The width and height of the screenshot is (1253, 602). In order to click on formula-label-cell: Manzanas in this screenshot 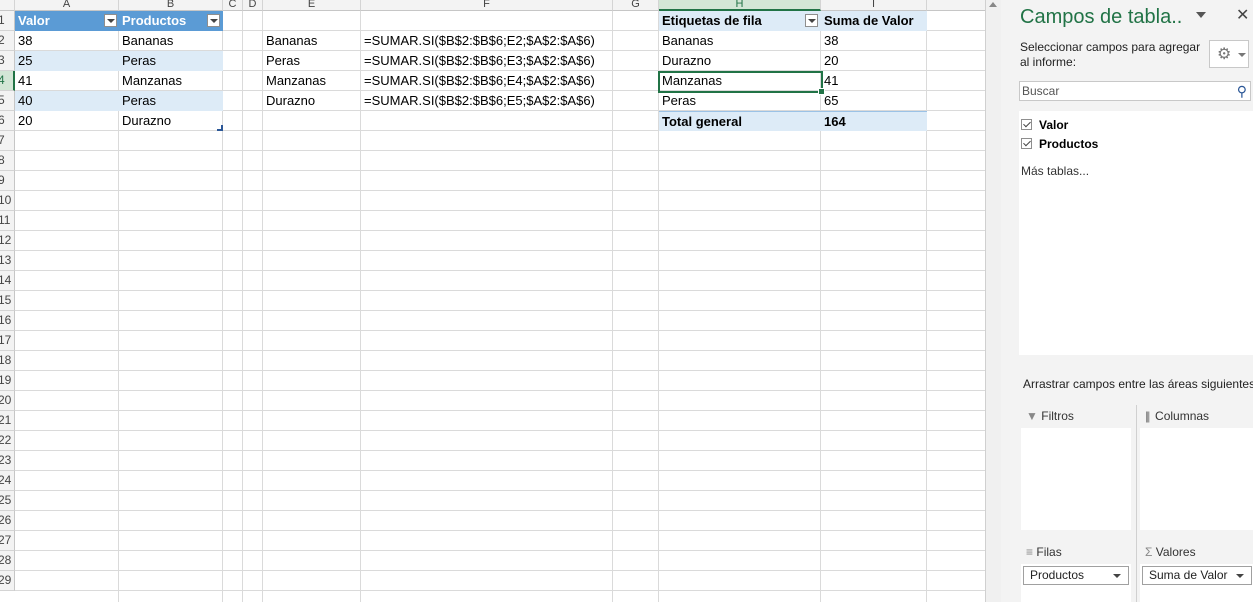, I will do `click(312, 81)`.